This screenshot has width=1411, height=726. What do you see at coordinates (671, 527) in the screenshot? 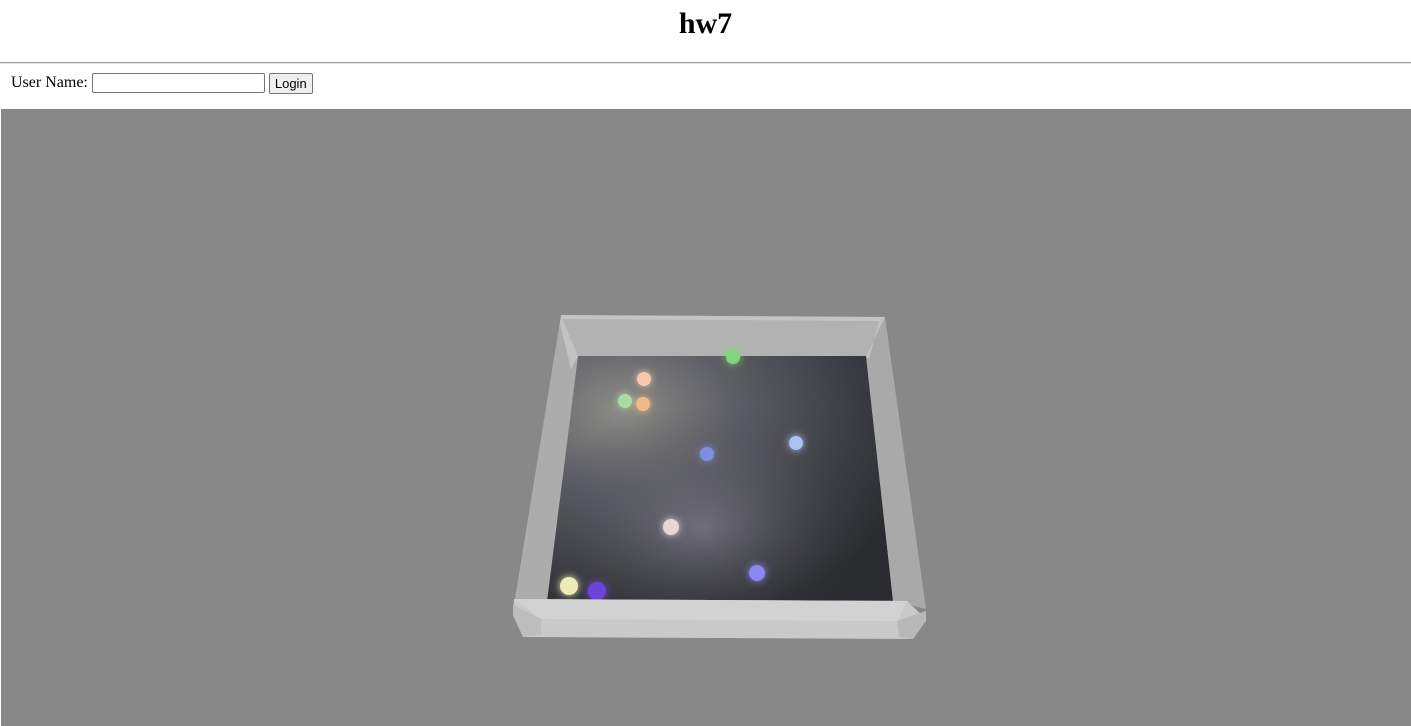
I see `white-ball` at bounding box center [671, 527].